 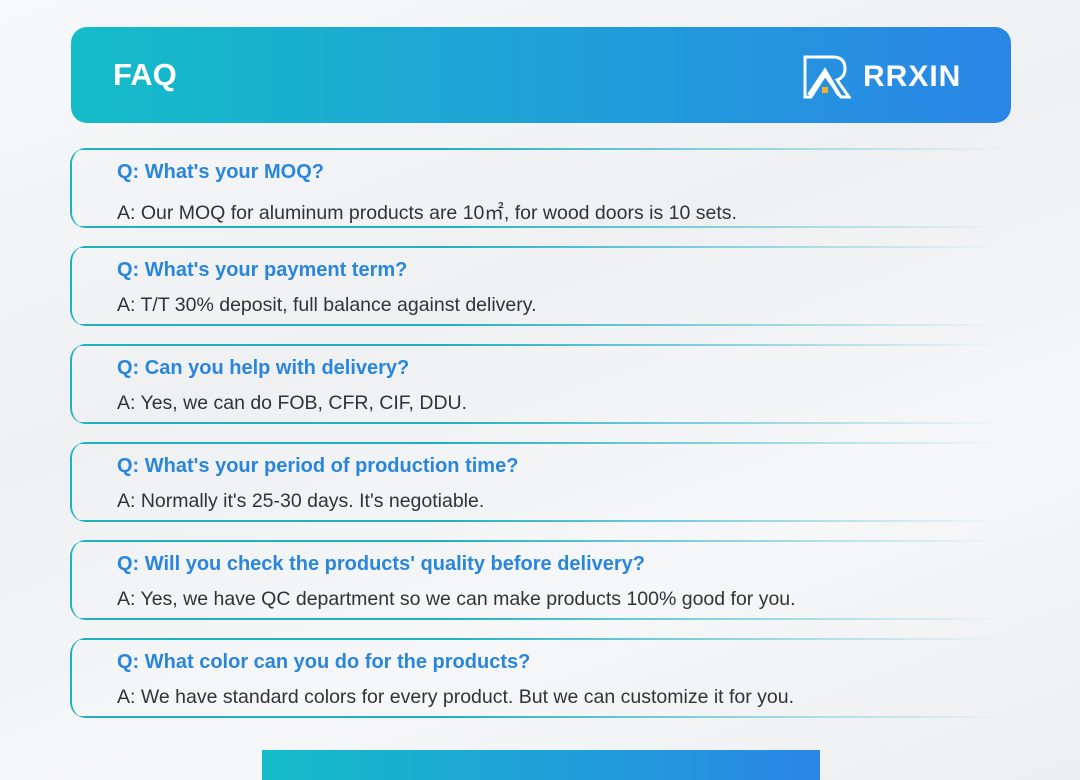 What do you see at coordinates (262, 270) in the screenshot?
I see `faq-question: Q: What's your payment term?` at bounding box center [262, 270].